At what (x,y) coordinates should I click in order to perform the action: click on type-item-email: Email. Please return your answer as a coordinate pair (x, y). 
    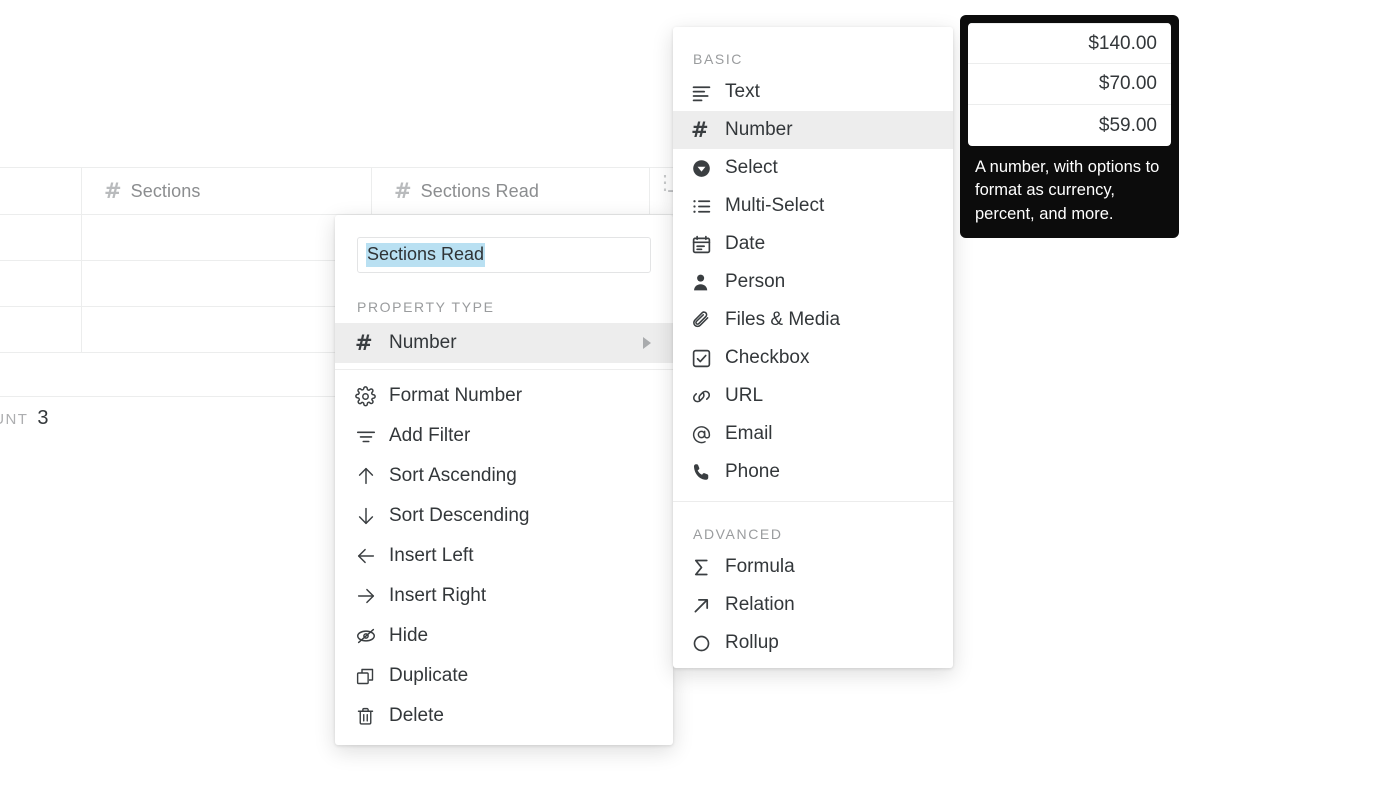
    Looking at the image, I should click on (813, 434).